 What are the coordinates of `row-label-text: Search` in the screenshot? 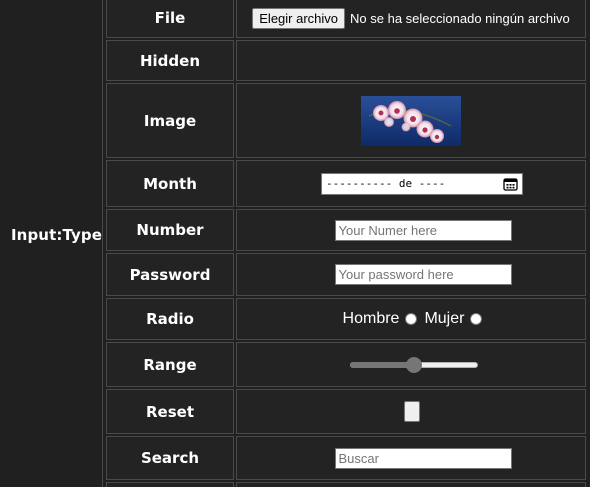 It's located at (170, 458).